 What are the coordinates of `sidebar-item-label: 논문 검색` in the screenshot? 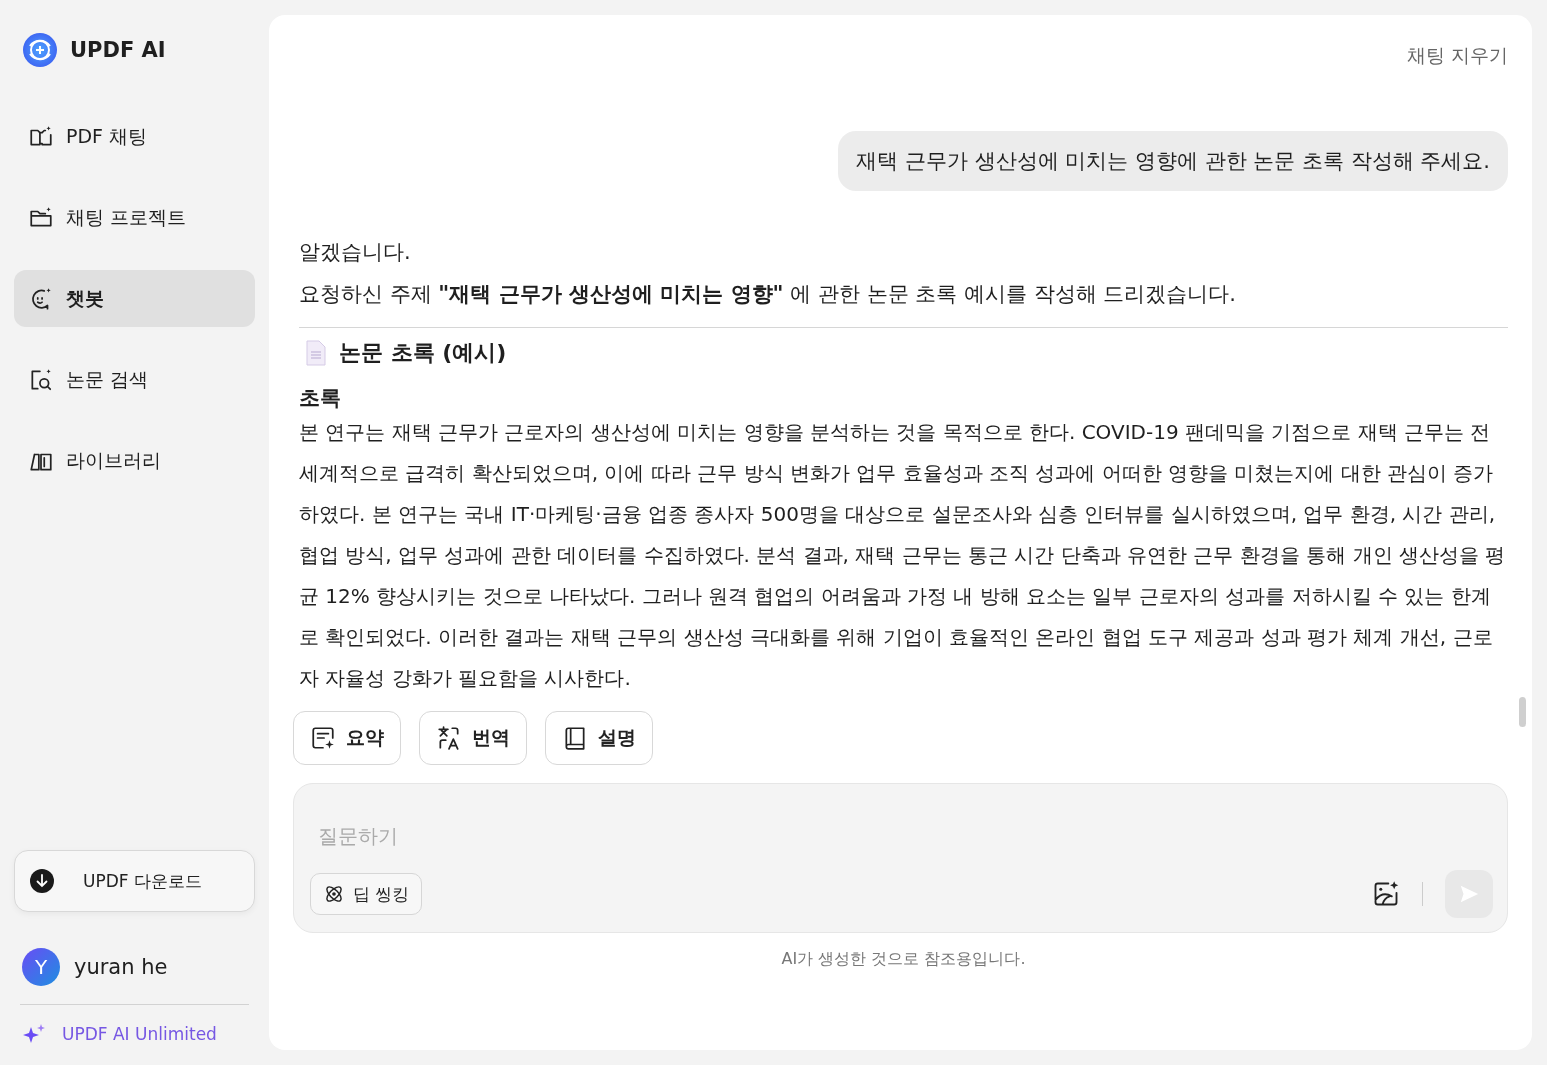 It's located at (107, 379).